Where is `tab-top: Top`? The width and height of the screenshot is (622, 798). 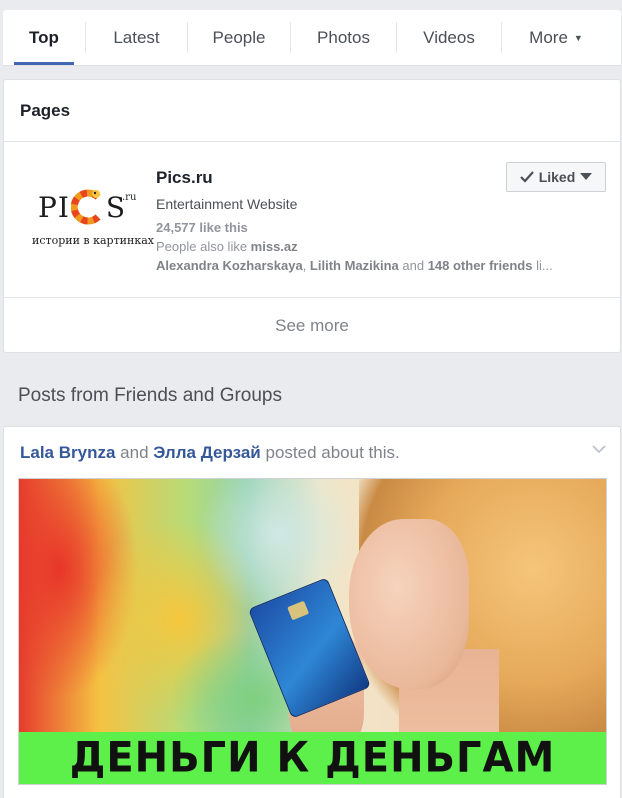
tab-top: Top is located at coordinates (44, 37).